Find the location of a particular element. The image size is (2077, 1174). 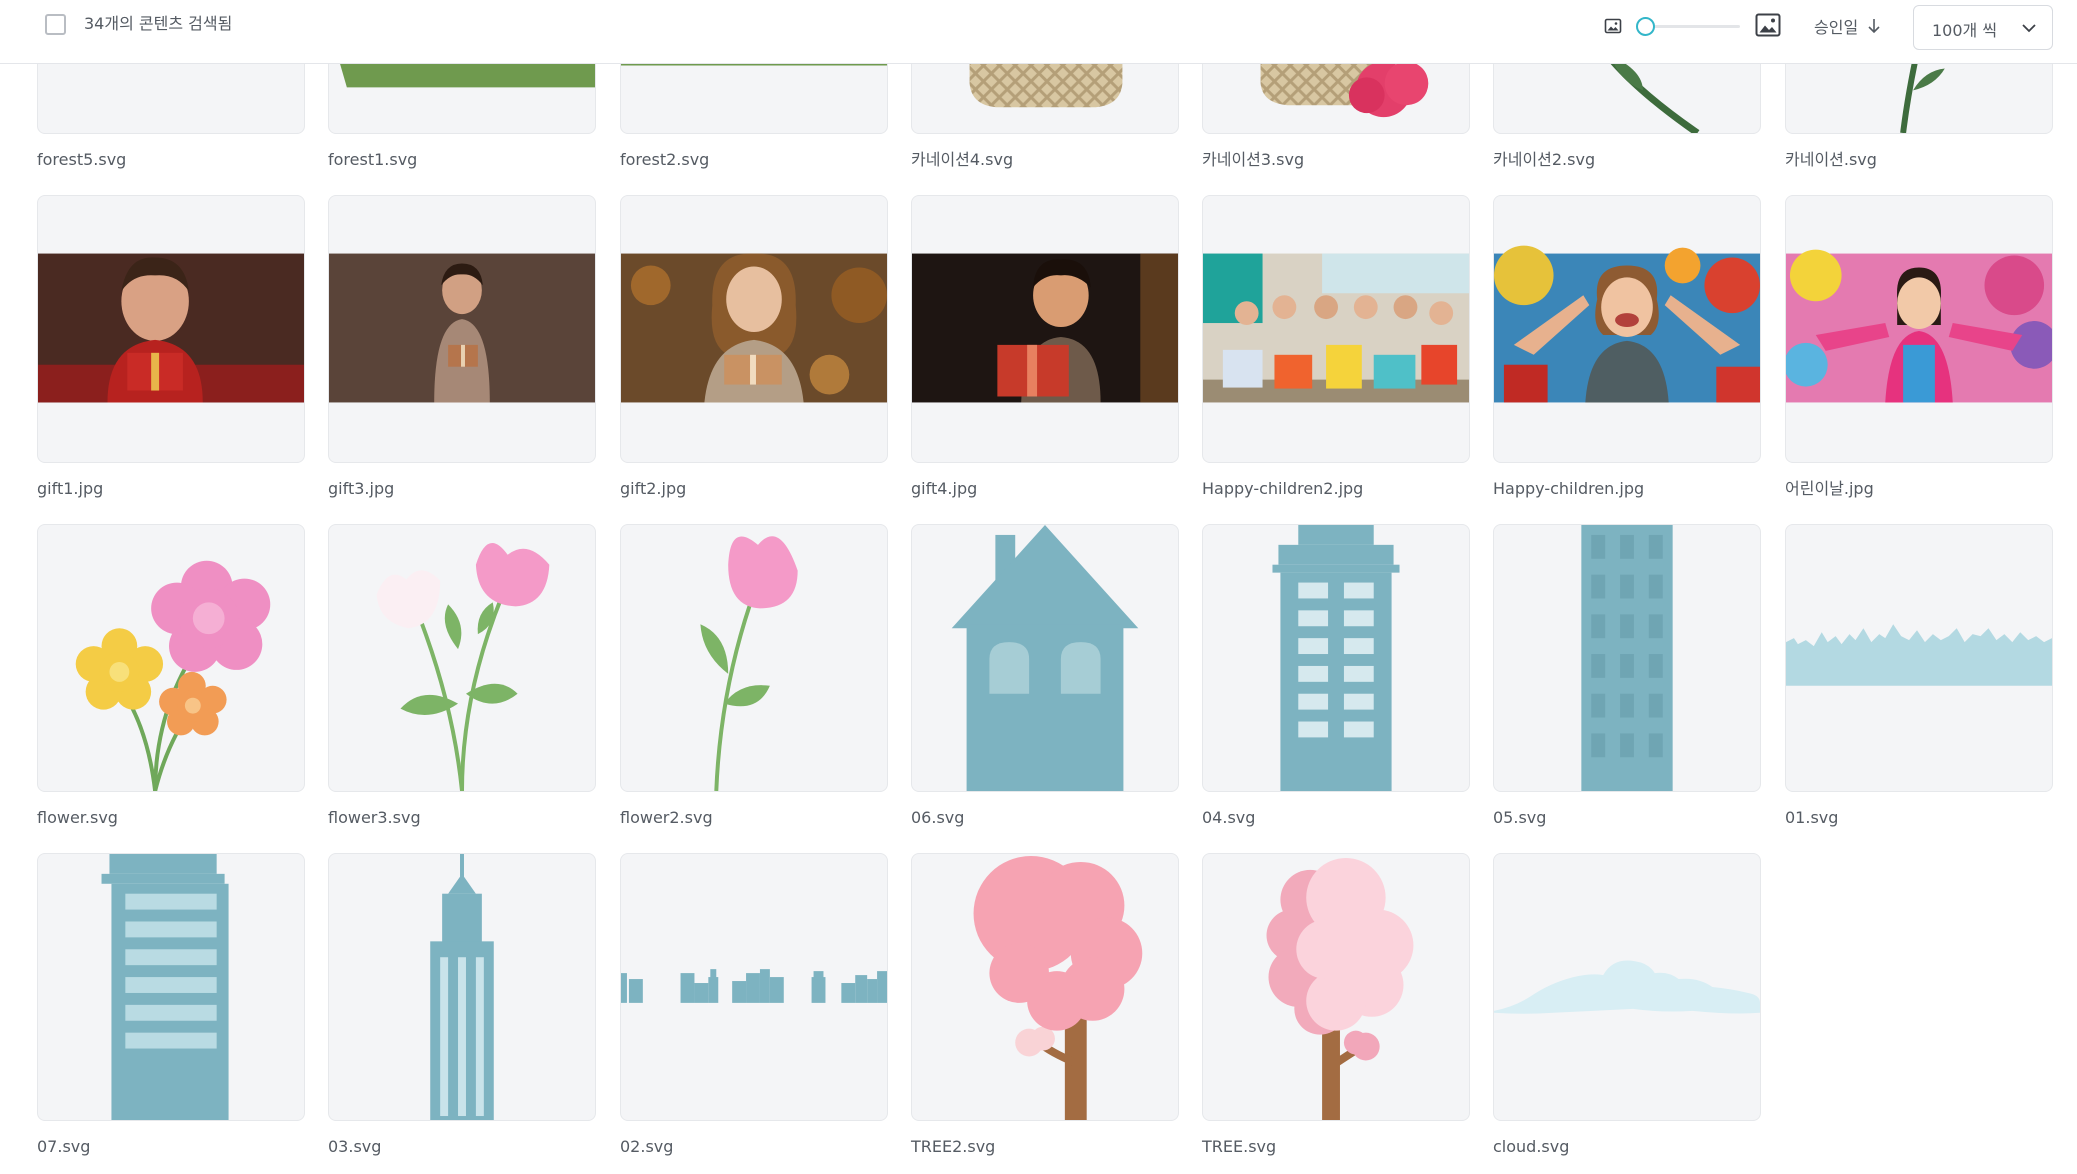

file-name: forest5.svg is located at coordinates (82, 159).